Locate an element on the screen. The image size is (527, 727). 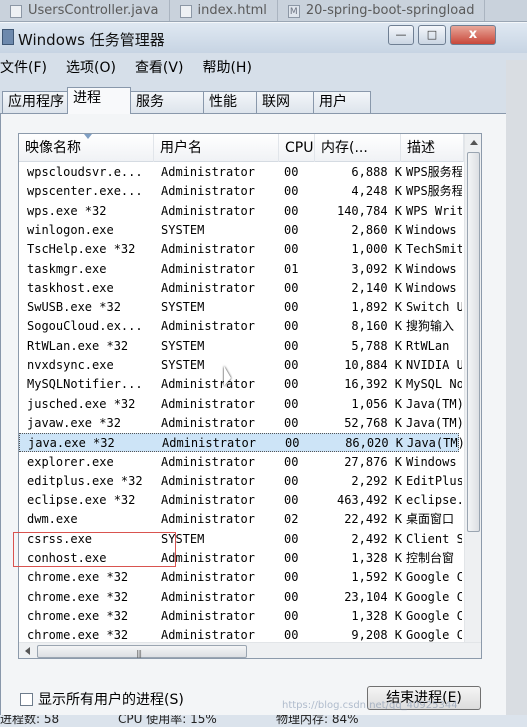
tab-services: 服务 is located at coordinates (167, 102).